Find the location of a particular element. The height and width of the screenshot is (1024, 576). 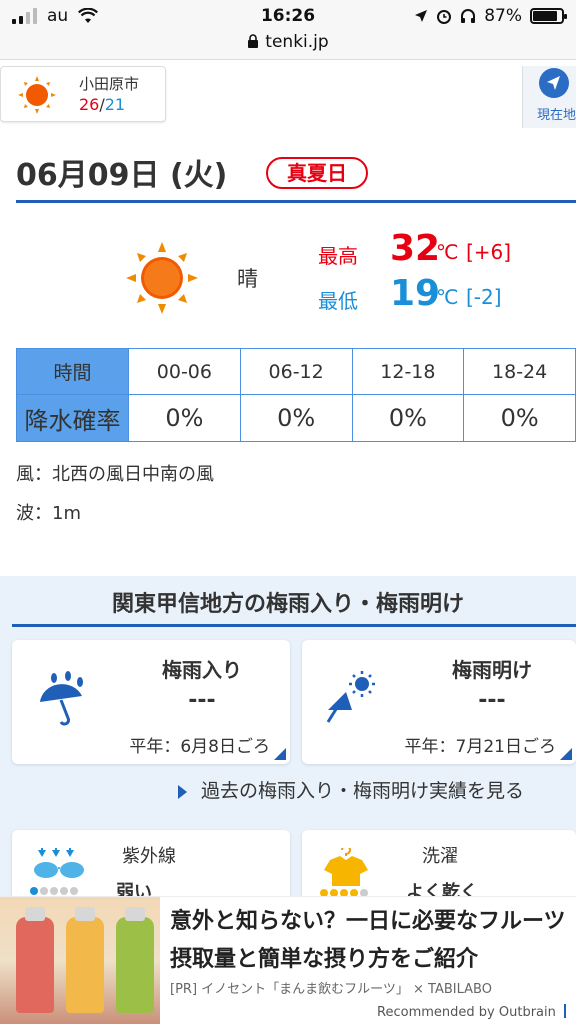

period-cell: 18-24 is located at coordinates (519, 371).